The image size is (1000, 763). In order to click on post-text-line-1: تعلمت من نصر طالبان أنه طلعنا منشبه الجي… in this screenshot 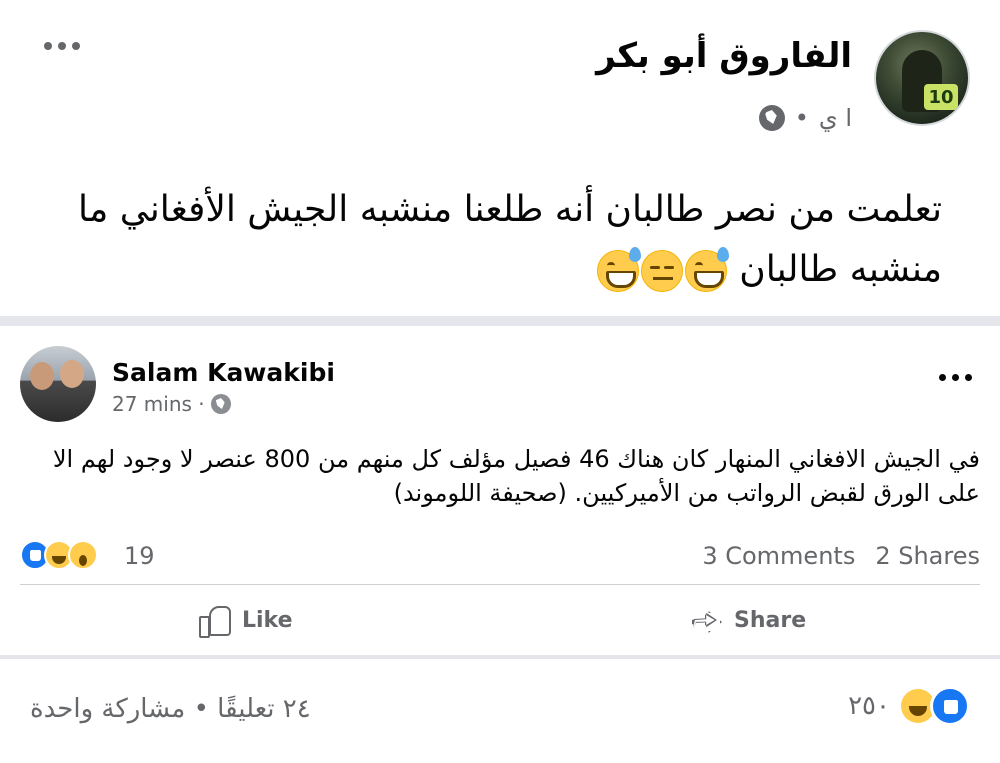, I will do `click(510, 209)`.